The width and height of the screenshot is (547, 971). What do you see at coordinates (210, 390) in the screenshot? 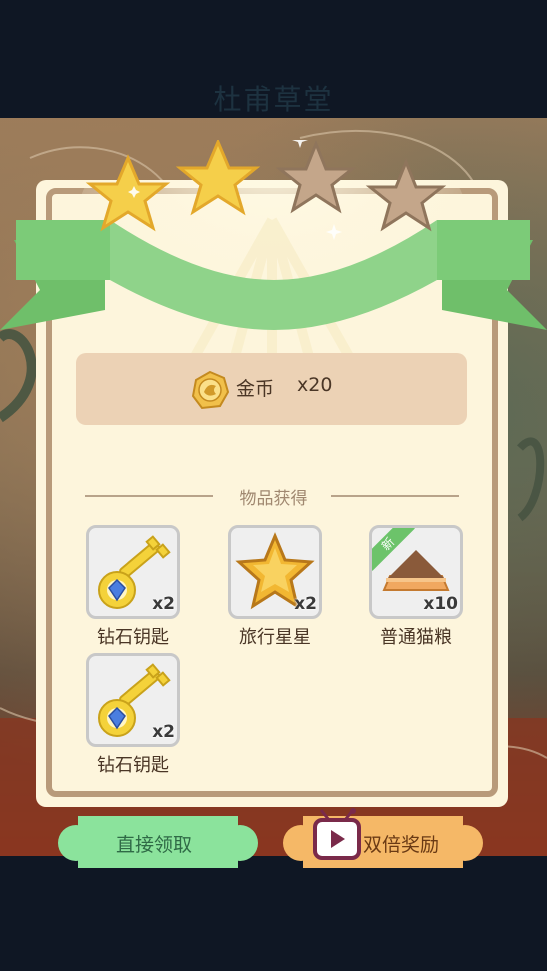
I see `gold-coin-icon` at bounding box center [210, 390].